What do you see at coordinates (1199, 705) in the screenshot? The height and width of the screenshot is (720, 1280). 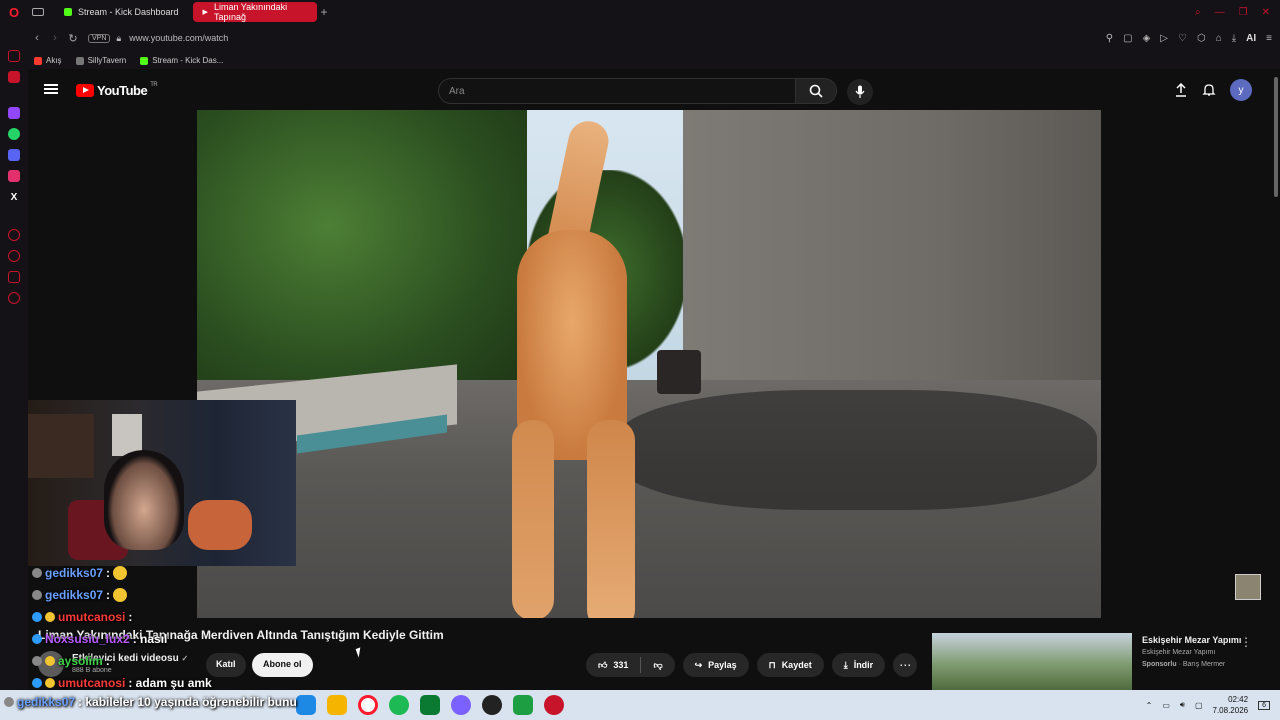 I see `display-icon: ▢` at bounding box center [1199, 705].